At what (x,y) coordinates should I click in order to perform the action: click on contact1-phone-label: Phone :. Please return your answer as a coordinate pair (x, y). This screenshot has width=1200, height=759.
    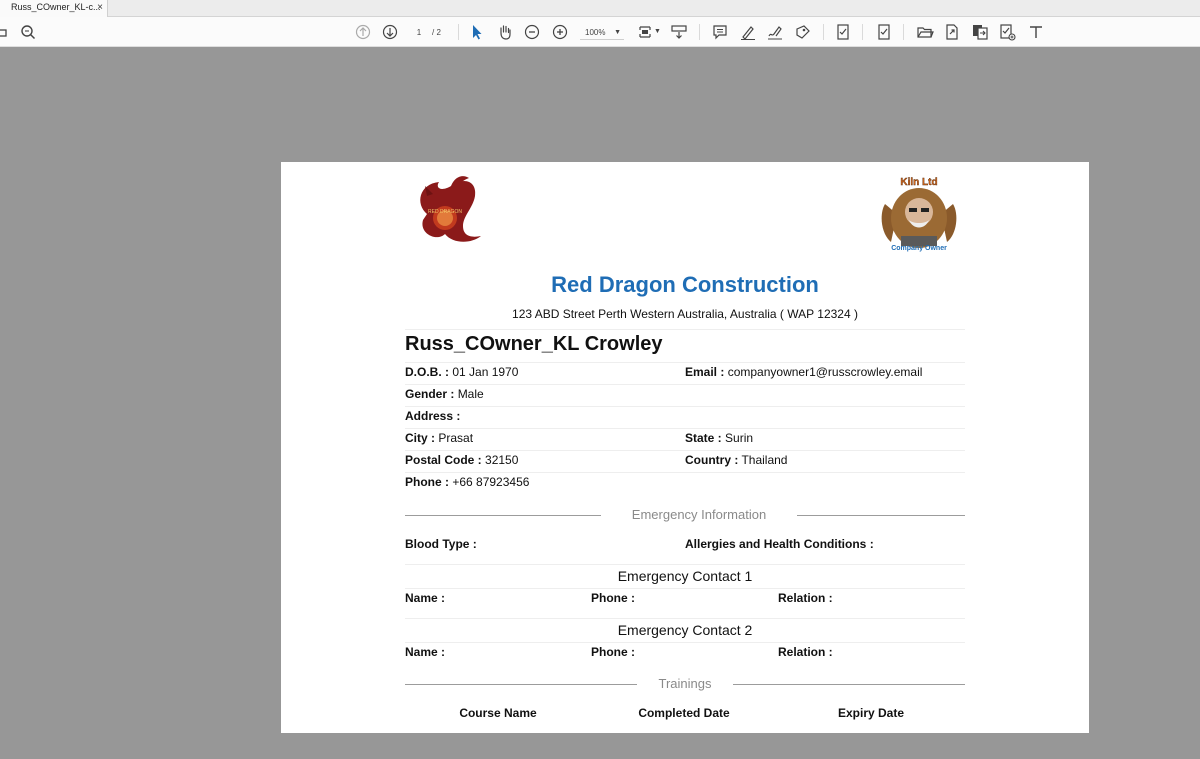
    Looking at the image, I should click on (613, 598).